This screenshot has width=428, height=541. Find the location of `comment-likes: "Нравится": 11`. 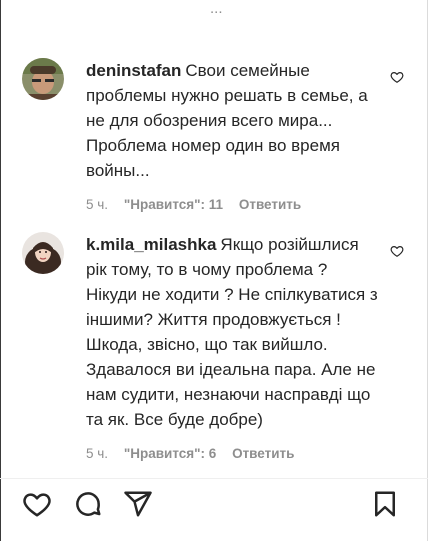

comment-likes: "Нравится": 11 is located at coordinates (173, 204).